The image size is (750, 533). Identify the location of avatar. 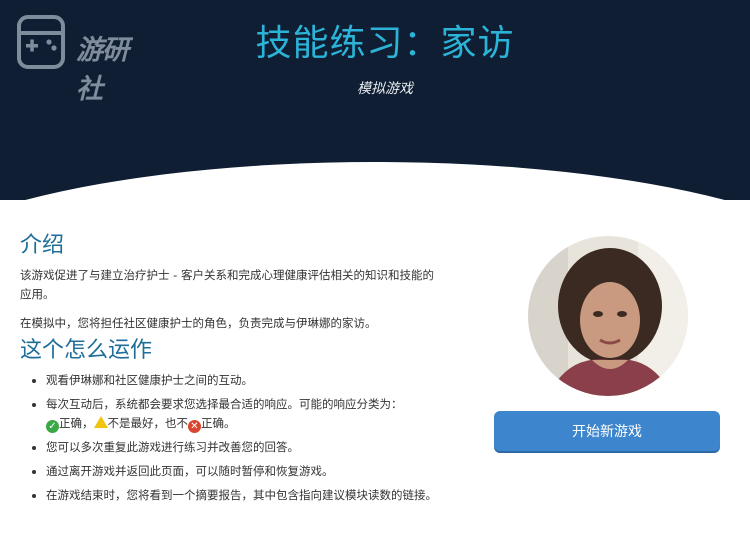
(608, 316).